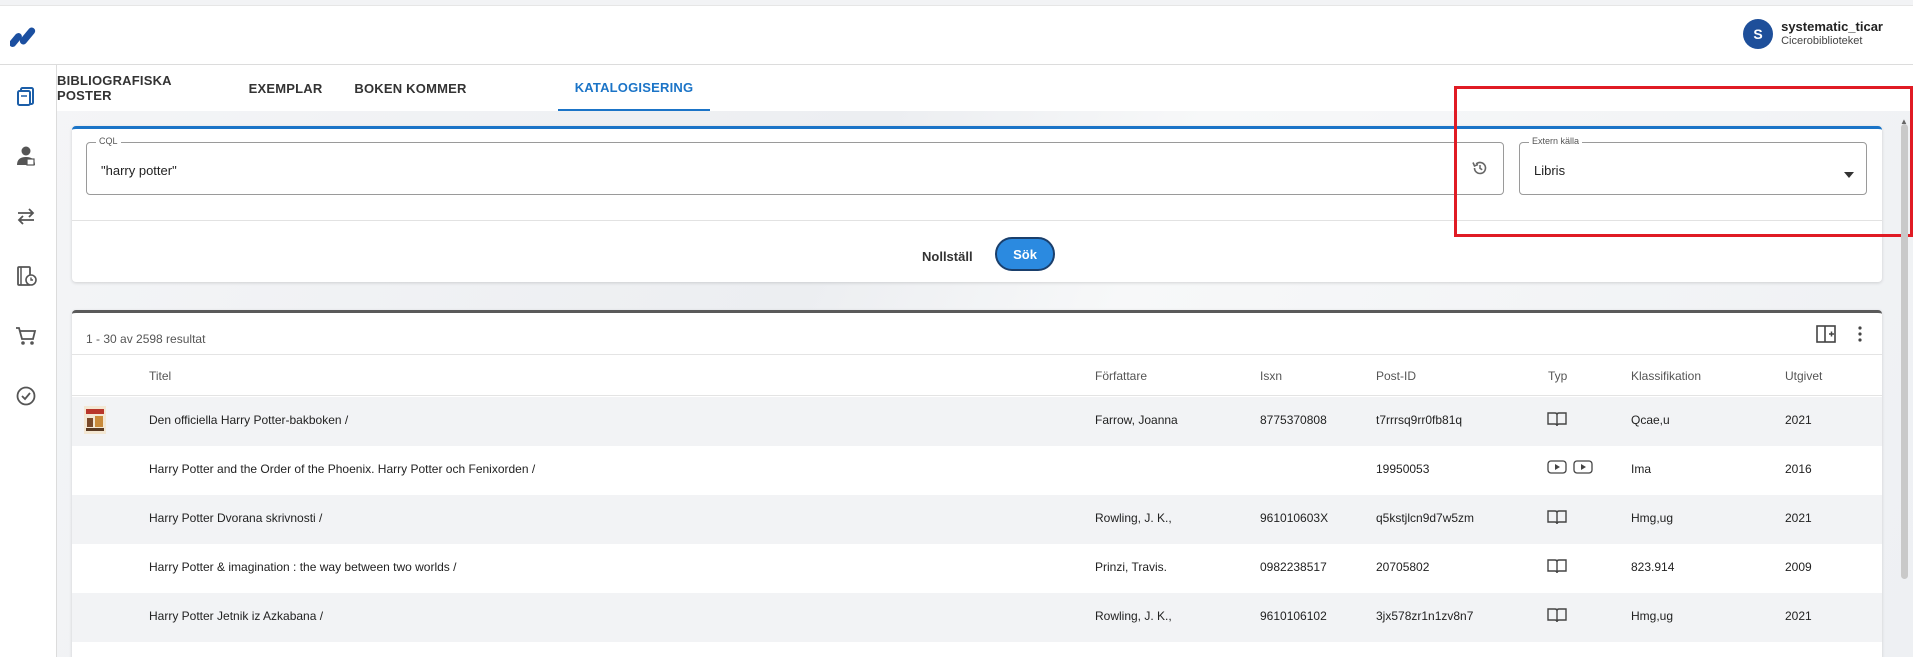 This screenshot has width=1913, height=657. Describe the element at coordinates (26, 216) in the screenshot. I see `transfer-icon` at that location.